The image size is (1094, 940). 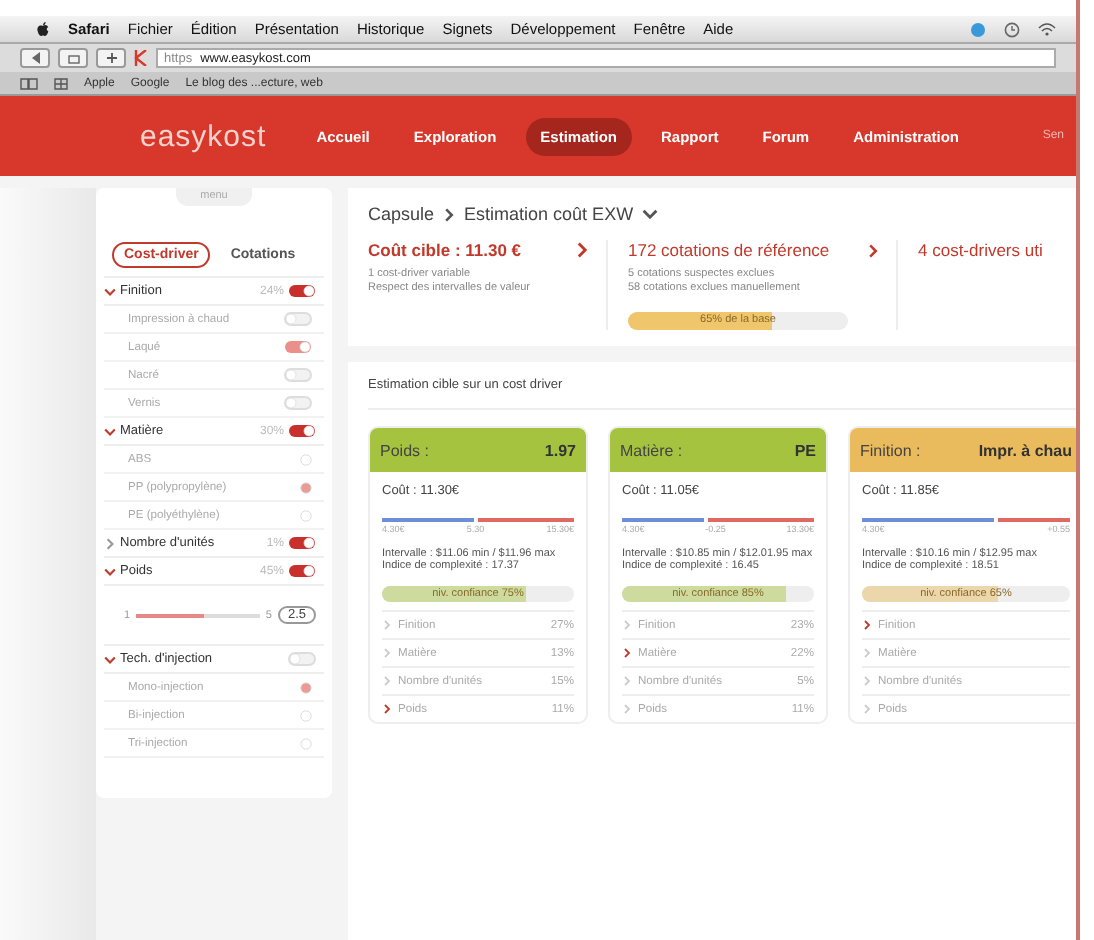 I want to click on apple-logo-icon, so click(x=43, y=29).